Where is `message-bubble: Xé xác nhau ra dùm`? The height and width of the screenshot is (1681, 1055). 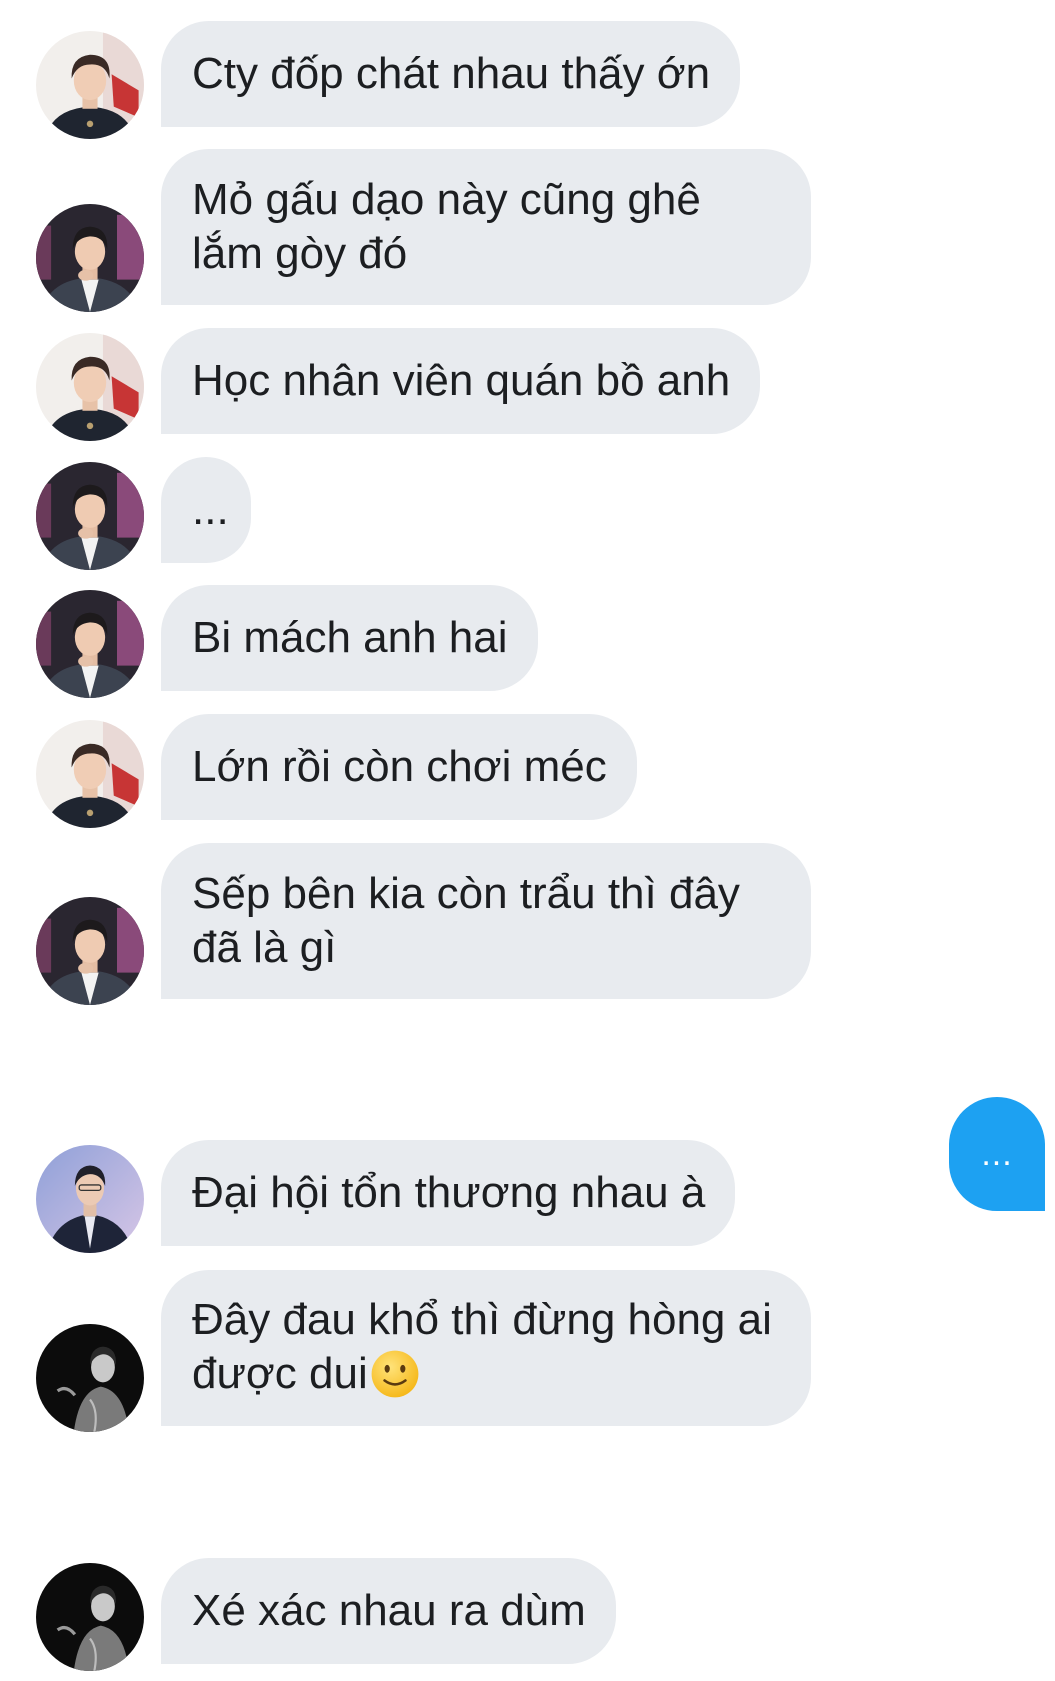 message-bubble: Xé xác nhau ra dùm is located at coordinates (388, 1611).